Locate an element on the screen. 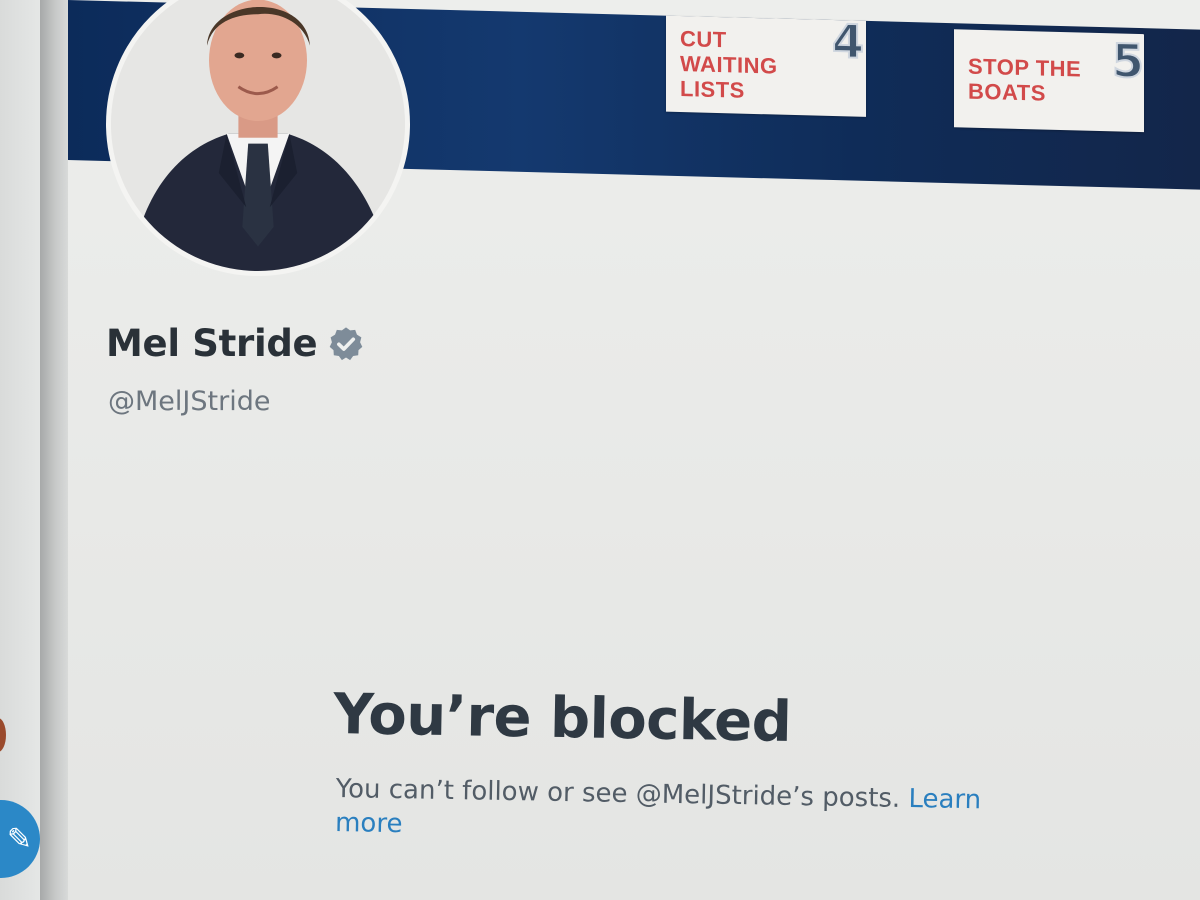  verified-badge-icon is located at coordinates (346, 344).